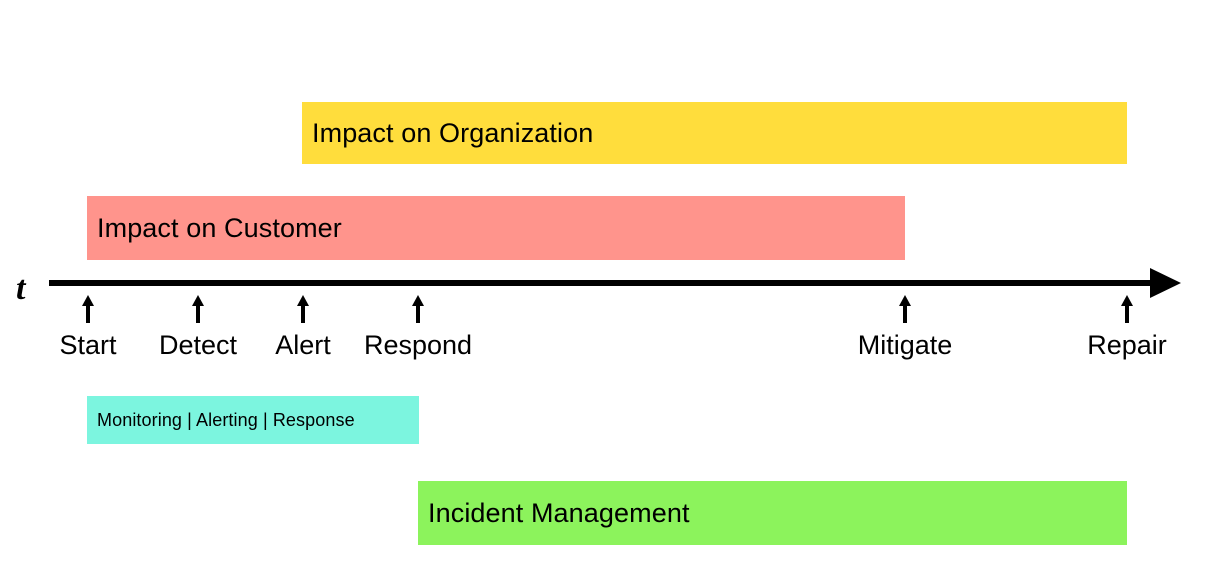 Image resolution: width=1212 pixels, height=583 pixels. What do you see at coordinates (1127, 345) in the screenshot?
I see `milestone-label-repair: Repair` at bounding box center [1127, 345].